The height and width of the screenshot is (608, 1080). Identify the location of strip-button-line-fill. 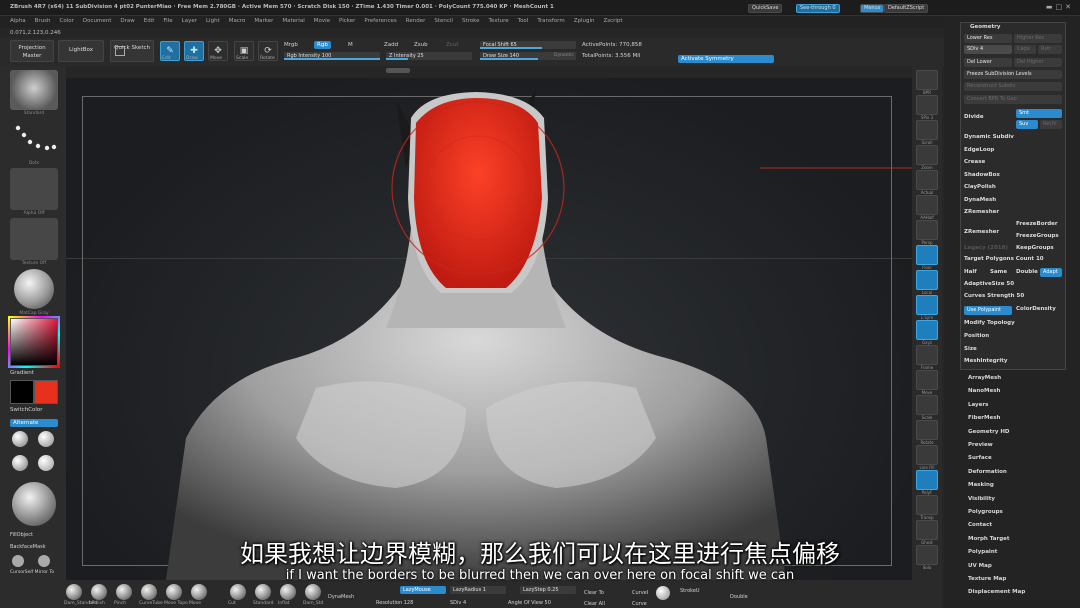
(927, 455).